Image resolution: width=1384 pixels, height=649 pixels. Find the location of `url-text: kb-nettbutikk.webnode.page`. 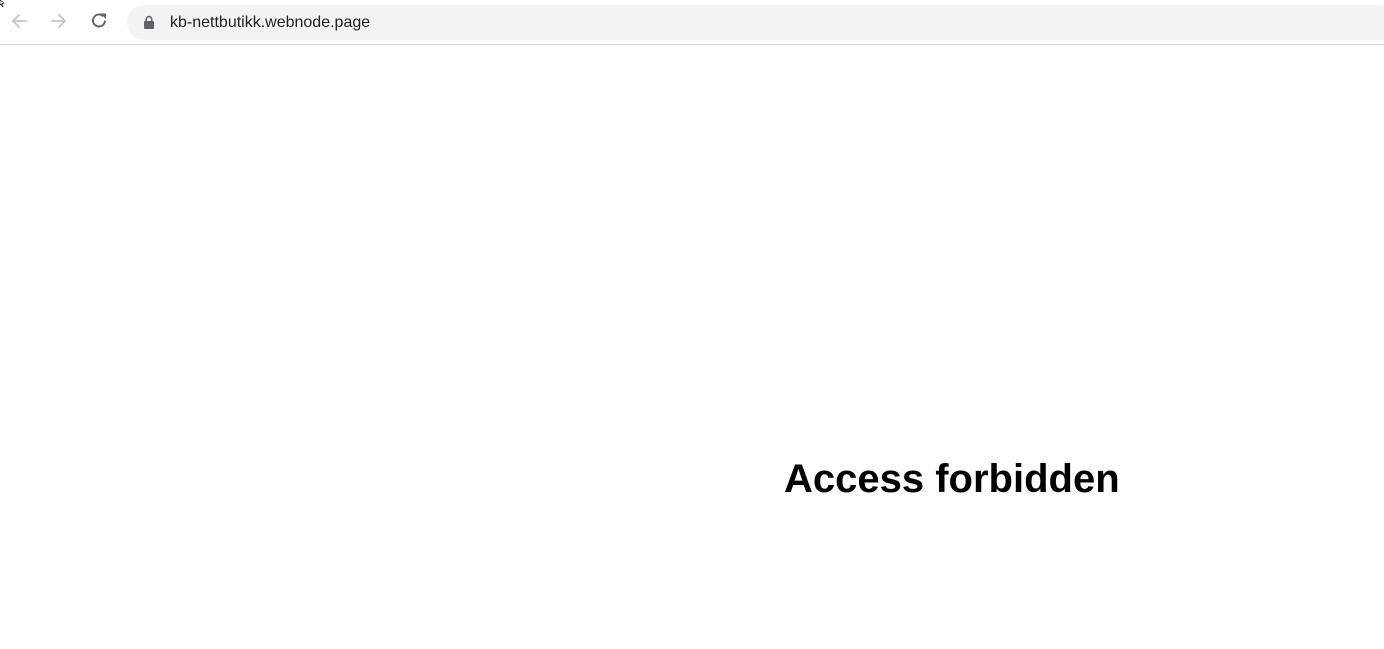

url-text: kb-nettbutikk.webnode.page is located at coordinates (270, 22).